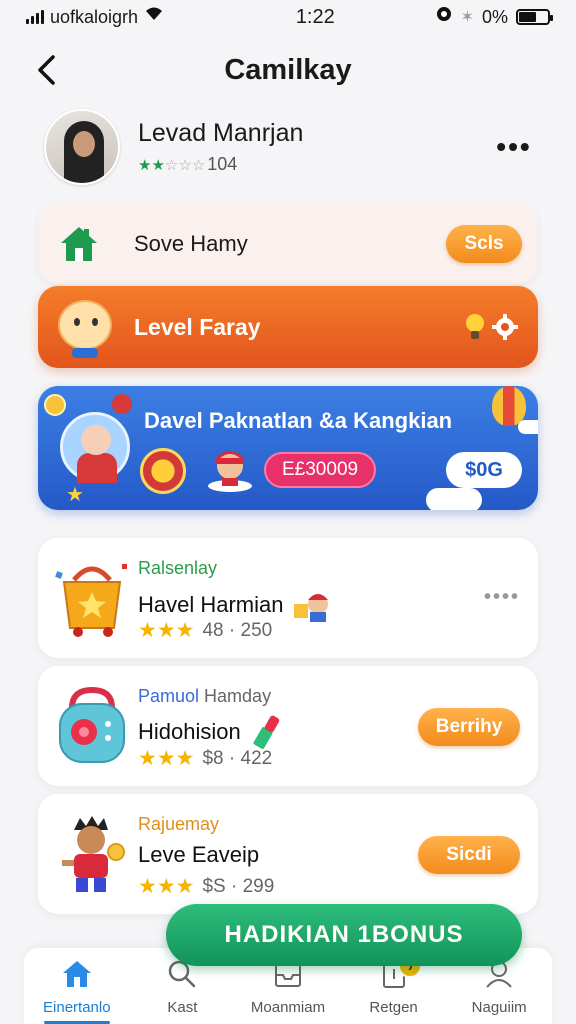 This screenshot has height=1024, width=576. Describe the element at coordinates (475, 327) in the screenshot. I see `lightbulb-icon` at that location.